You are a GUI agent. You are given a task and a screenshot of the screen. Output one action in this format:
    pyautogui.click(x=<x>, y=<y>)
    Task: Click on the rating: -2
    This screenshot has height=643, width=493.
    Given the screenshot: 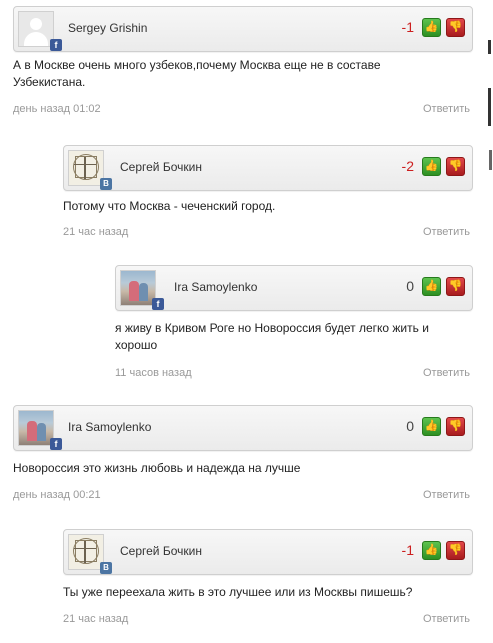 What is the action you would take?
    pyautogui.click(x=407, y=166)
    